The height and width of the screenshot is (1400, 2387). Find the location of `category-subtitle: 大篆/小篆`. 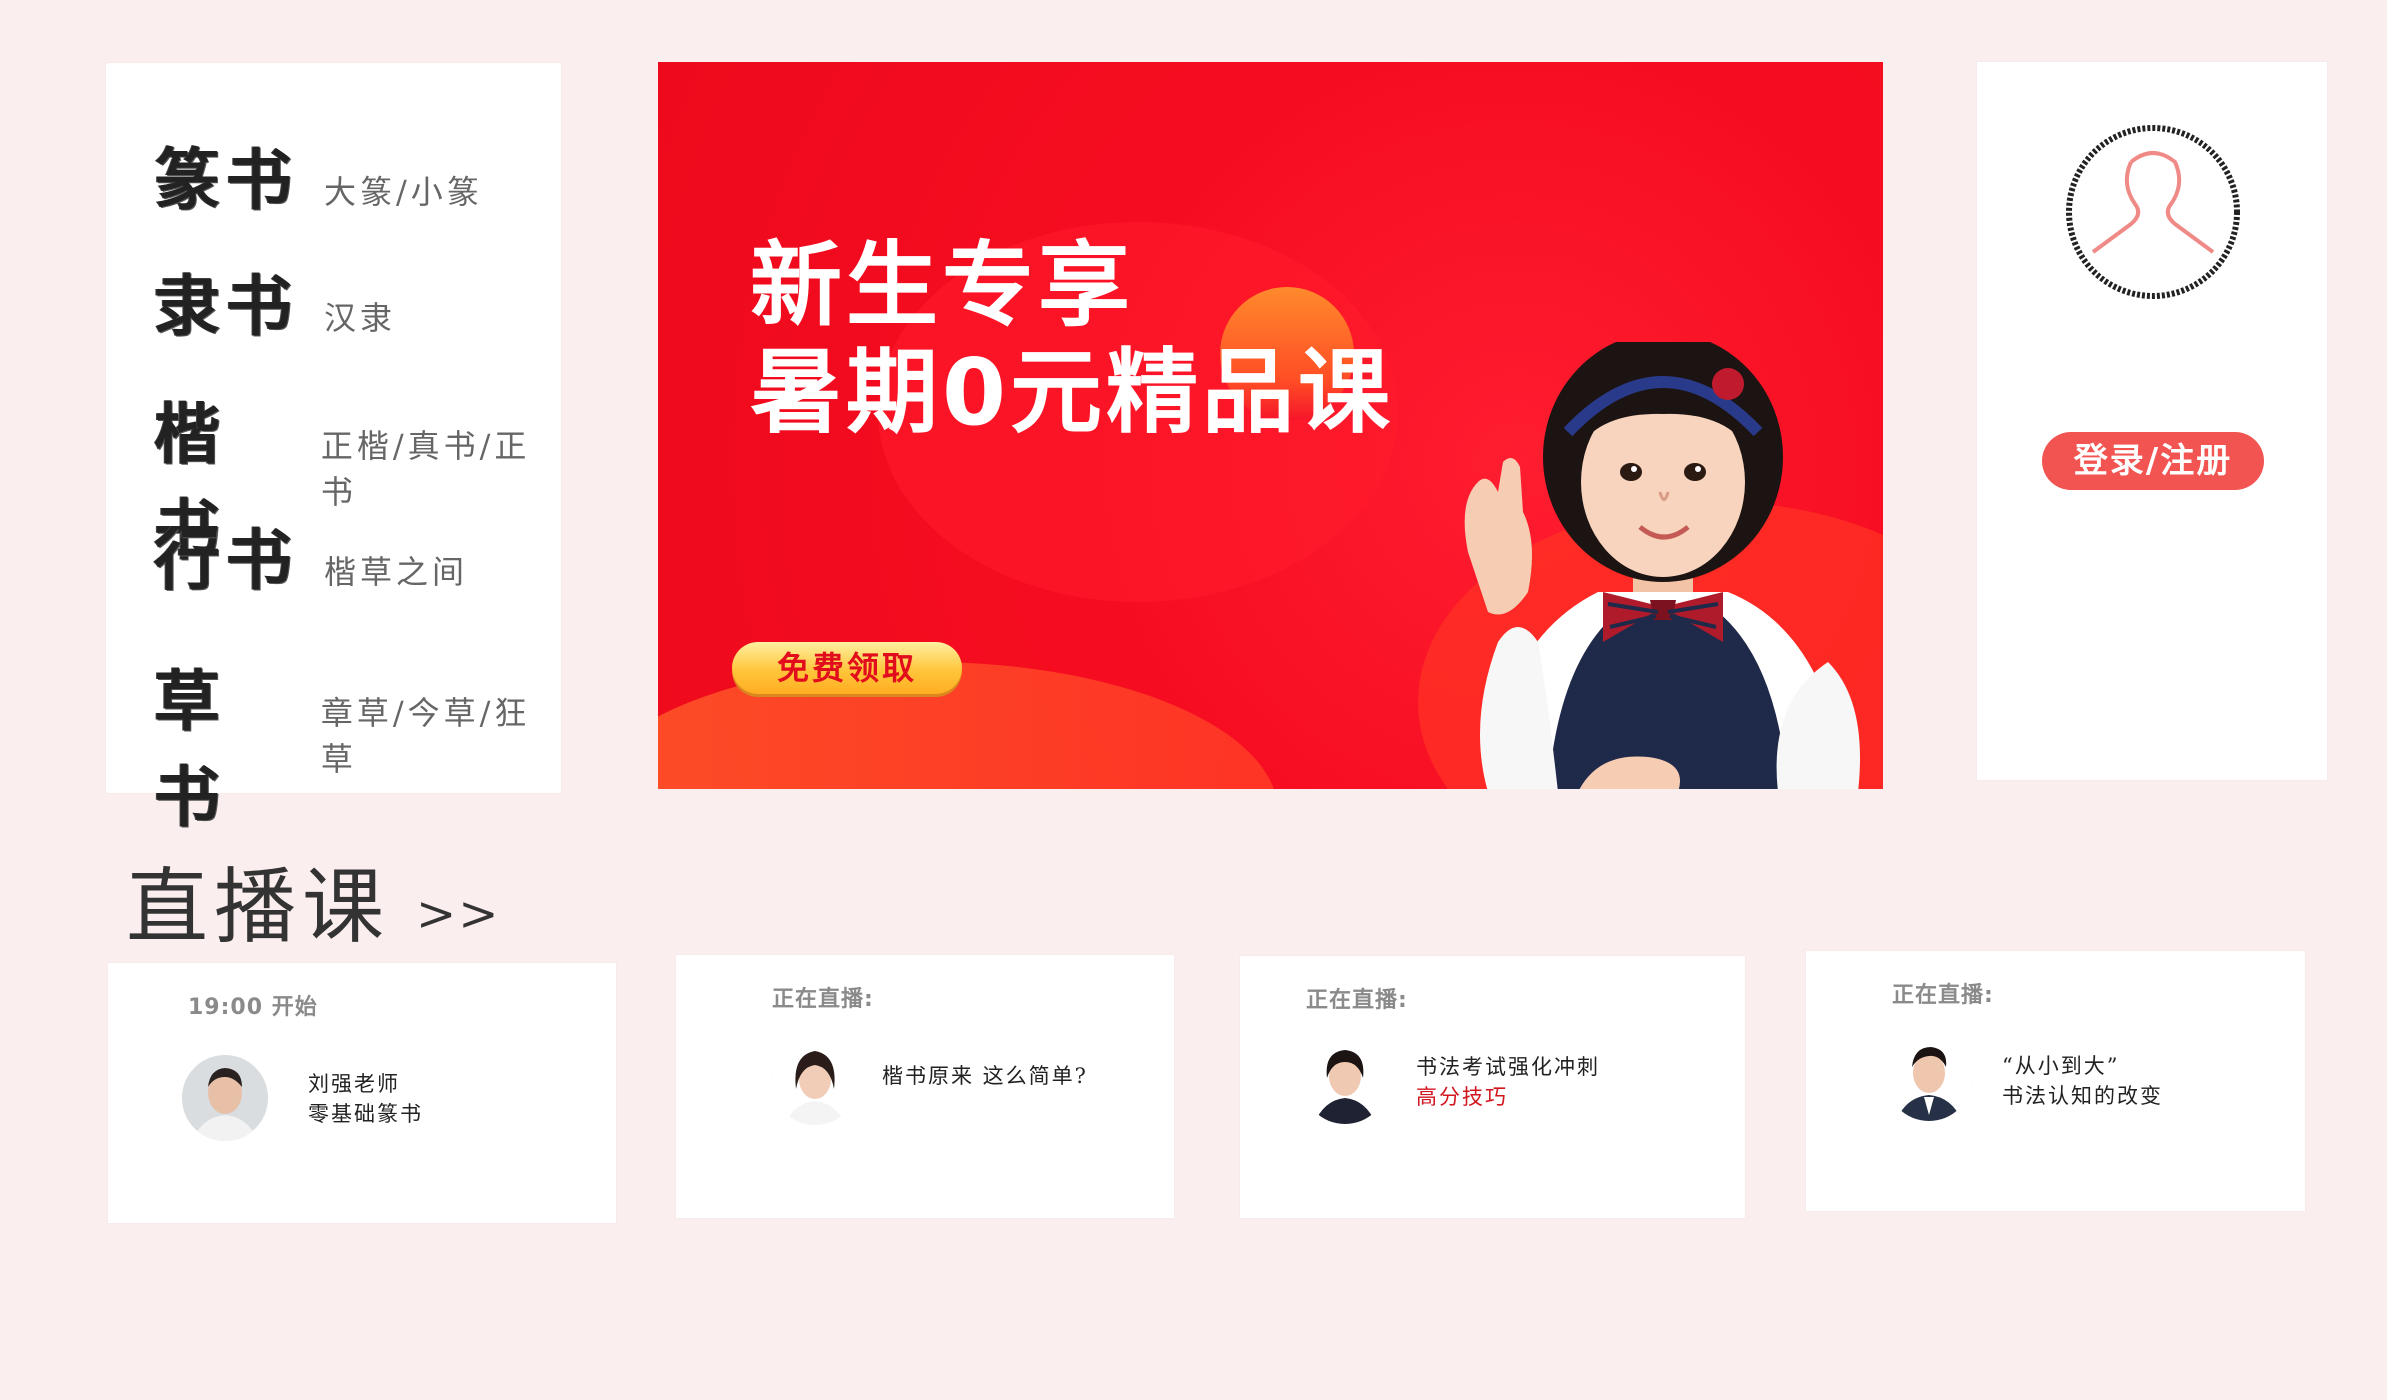

category-subtitle: 大篆/小篆 is located at coordinates (403, 192).